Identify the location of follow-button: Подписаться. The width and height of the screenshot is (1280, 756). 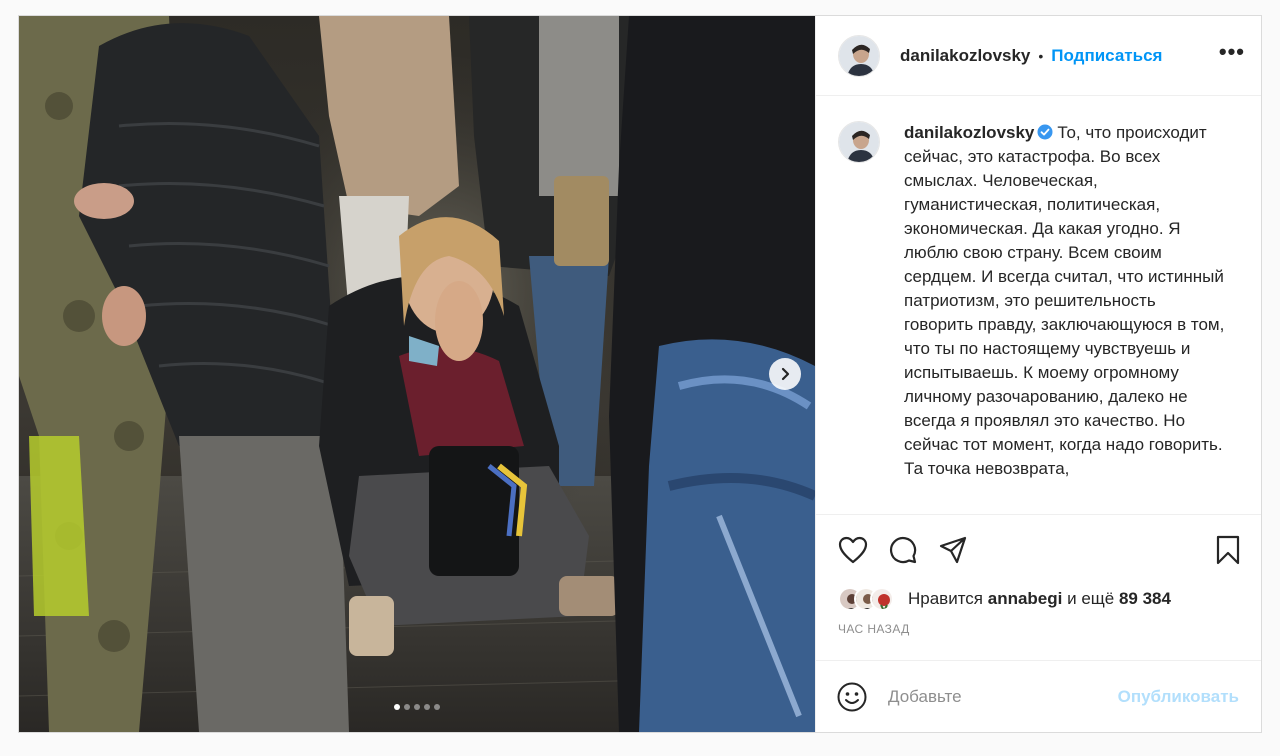
(1106, 56).